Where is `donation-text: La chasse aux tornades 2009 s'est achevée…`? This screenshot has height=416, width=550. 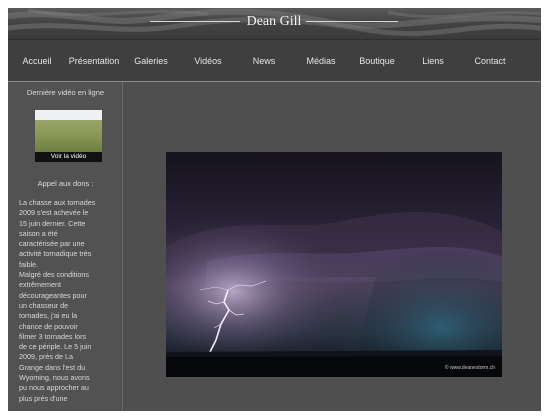 donation-text: La chasse aux tornades 2009 s'est achevée… is located at coordinates (69, 301).